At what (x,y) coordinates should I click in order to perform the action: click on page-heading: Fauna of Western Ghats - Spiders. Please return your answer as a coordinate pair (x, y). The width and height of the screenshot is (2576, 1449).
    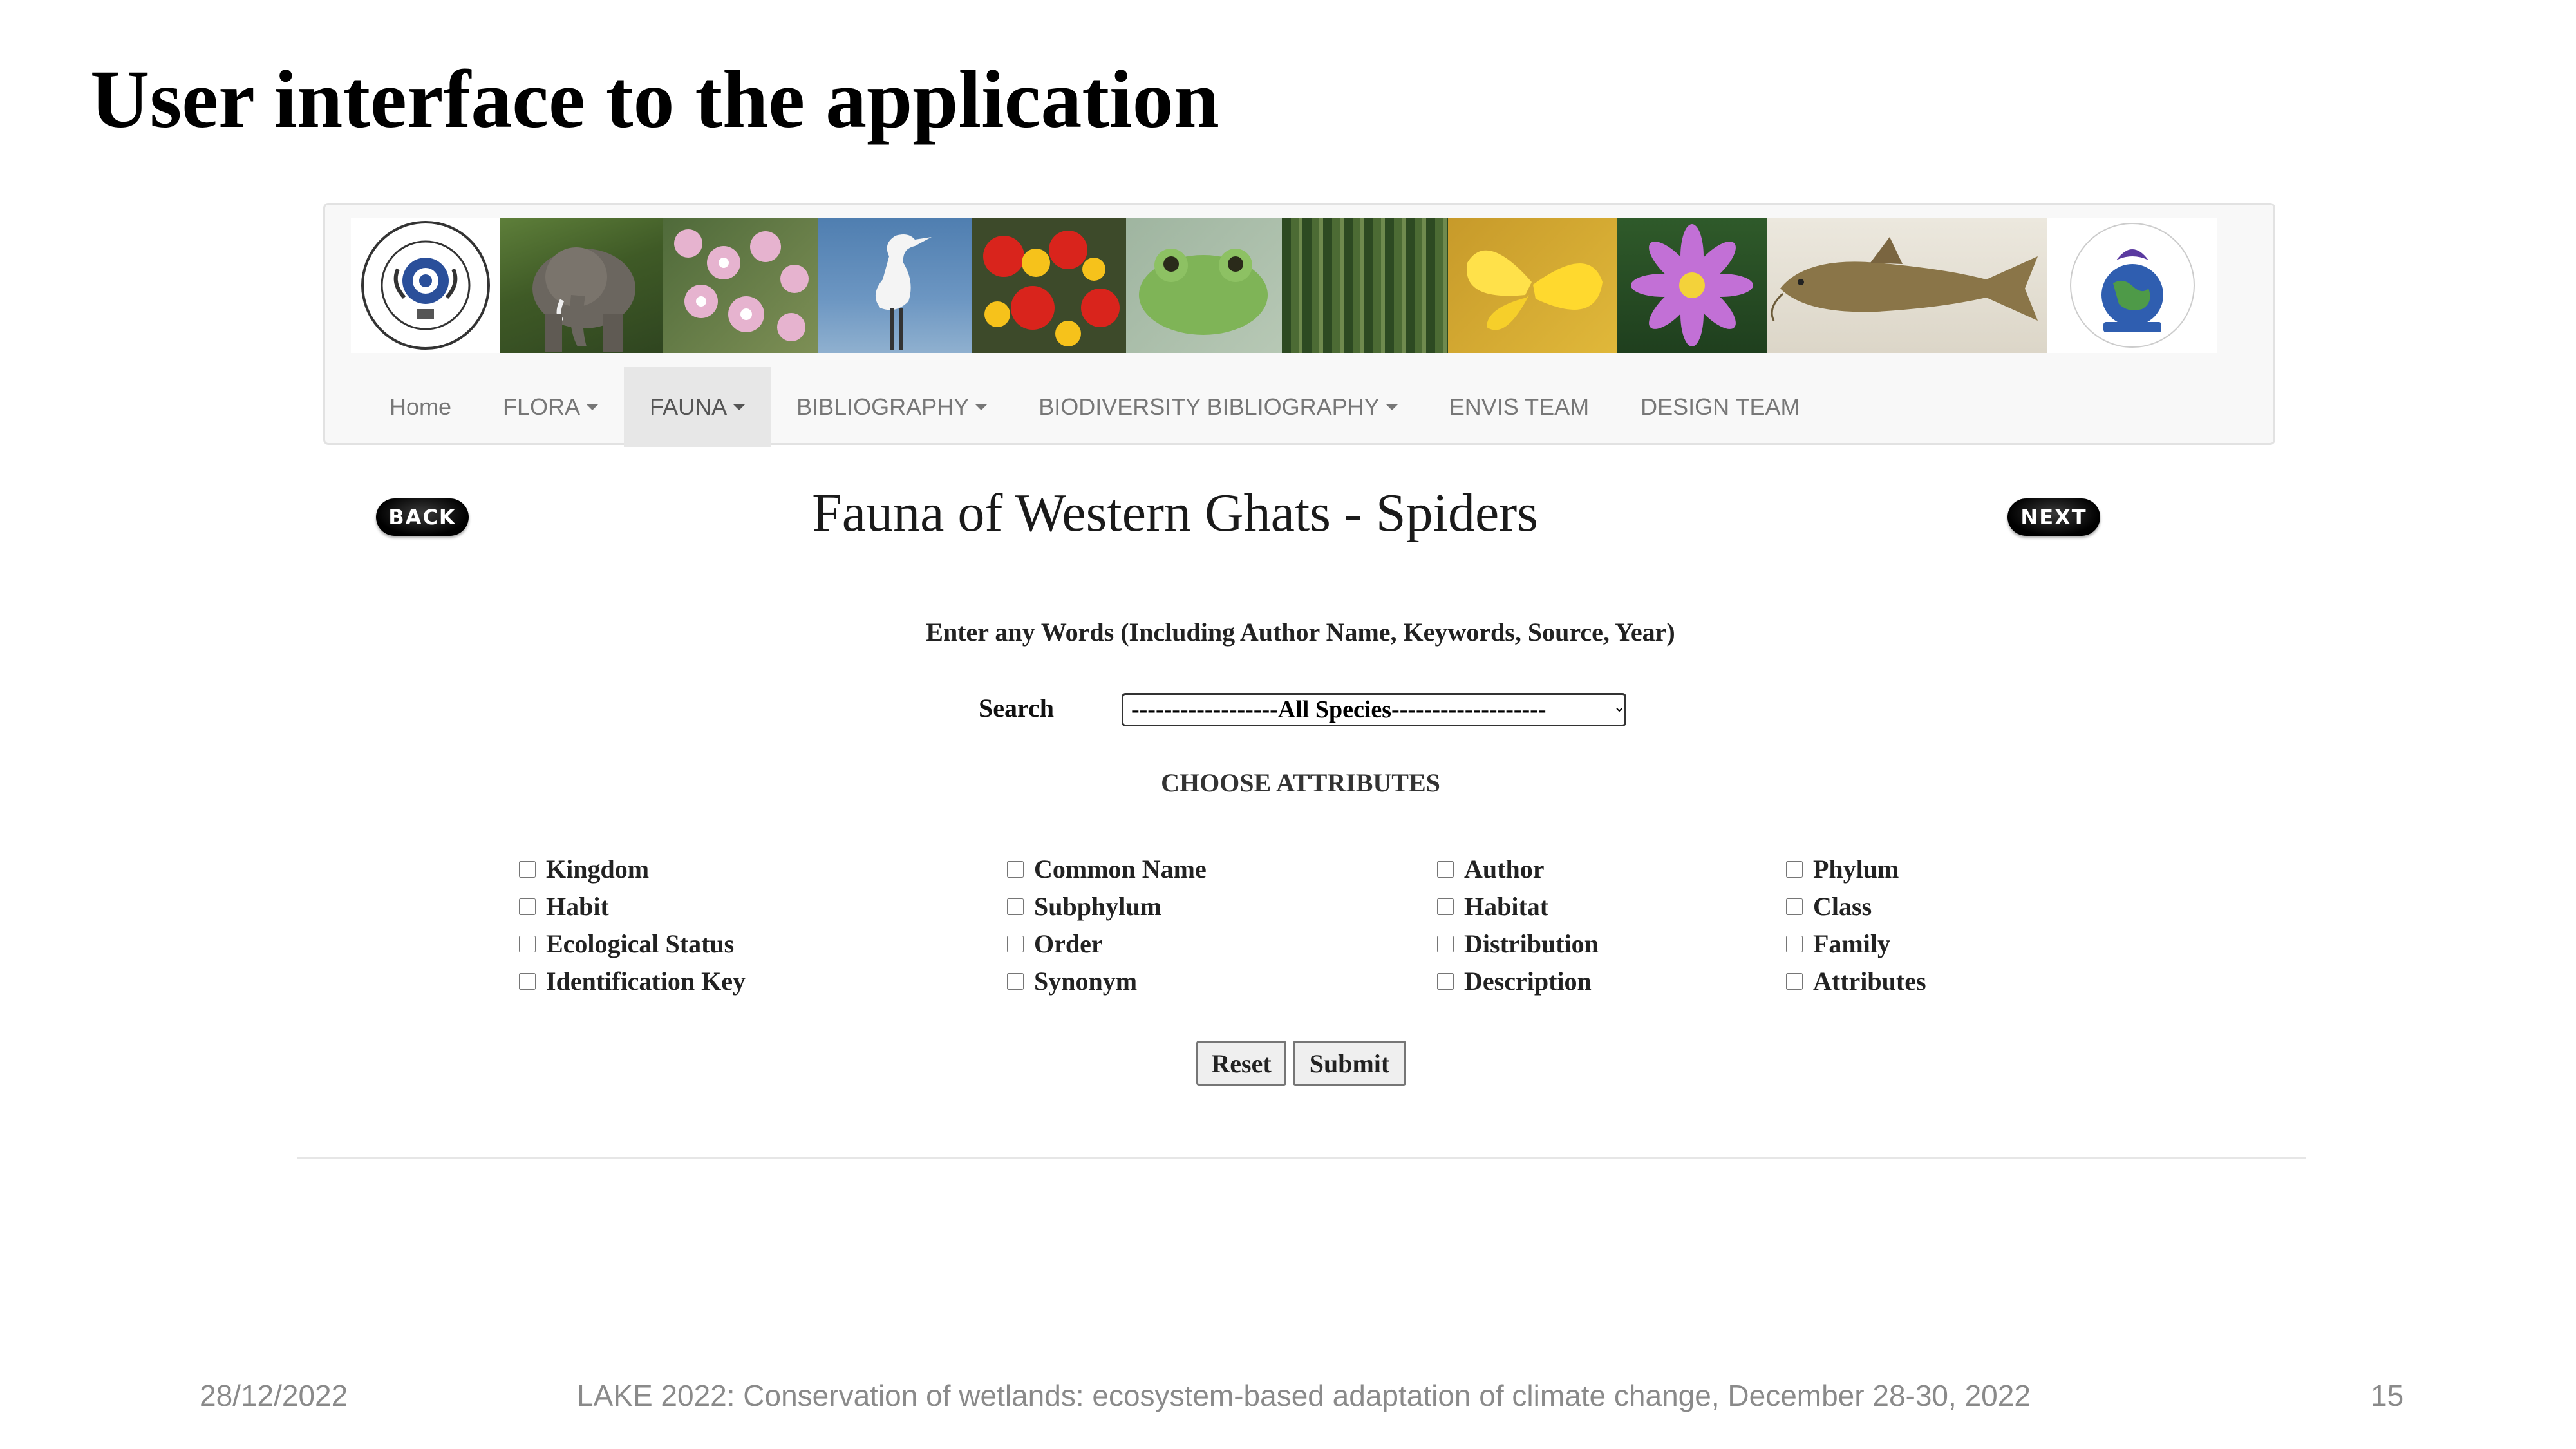
    Looking at the image, I should click on (1175, 513).